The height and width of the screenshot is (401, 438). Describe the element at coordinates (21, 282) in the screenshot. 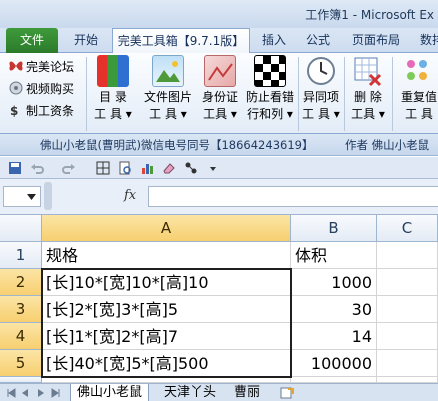

I see `row-header-2: 2` at that location.